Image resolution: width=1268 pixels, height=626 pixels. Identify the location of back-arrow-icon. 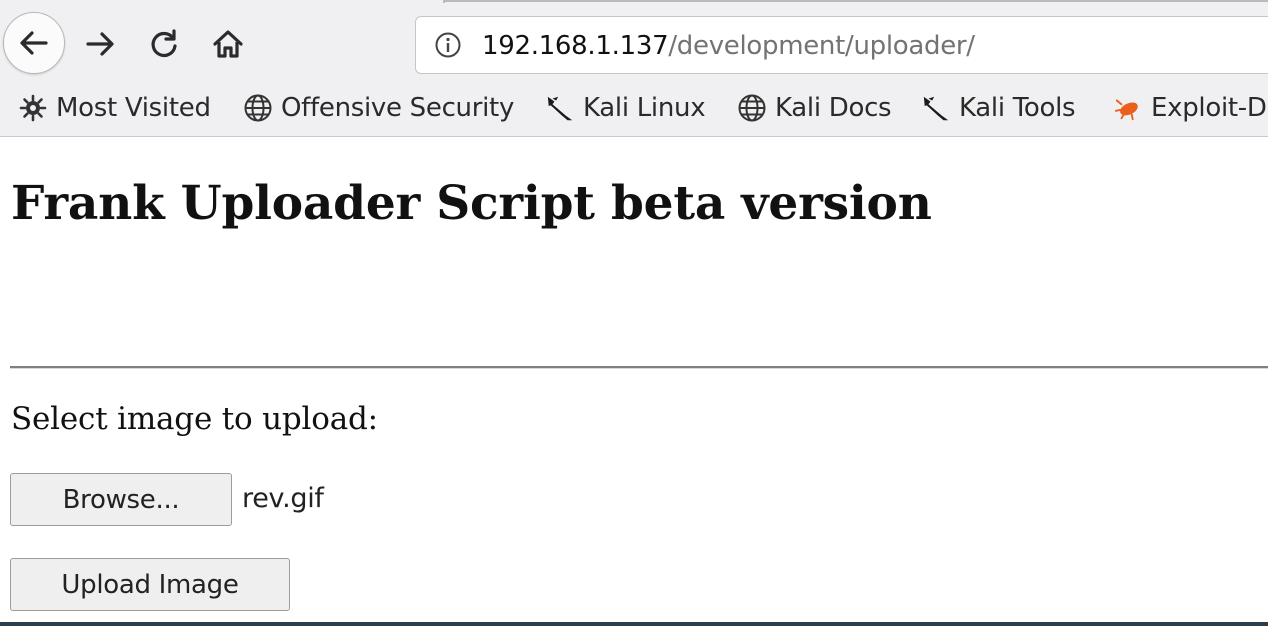
(34, 43).